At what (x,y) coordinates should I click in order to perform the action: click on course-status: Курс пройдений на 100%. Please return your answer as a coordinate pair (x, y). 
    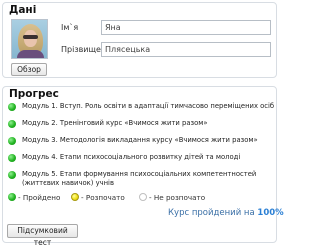
    Looking at the image, I should click on (226, 213).